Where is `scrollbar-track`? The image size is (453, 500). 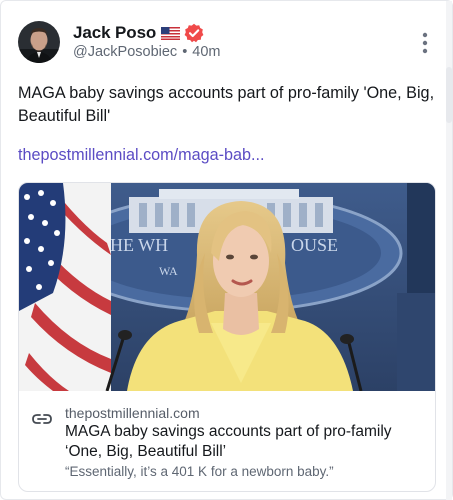
scrollbar-track is located at coordinates (449, 250).